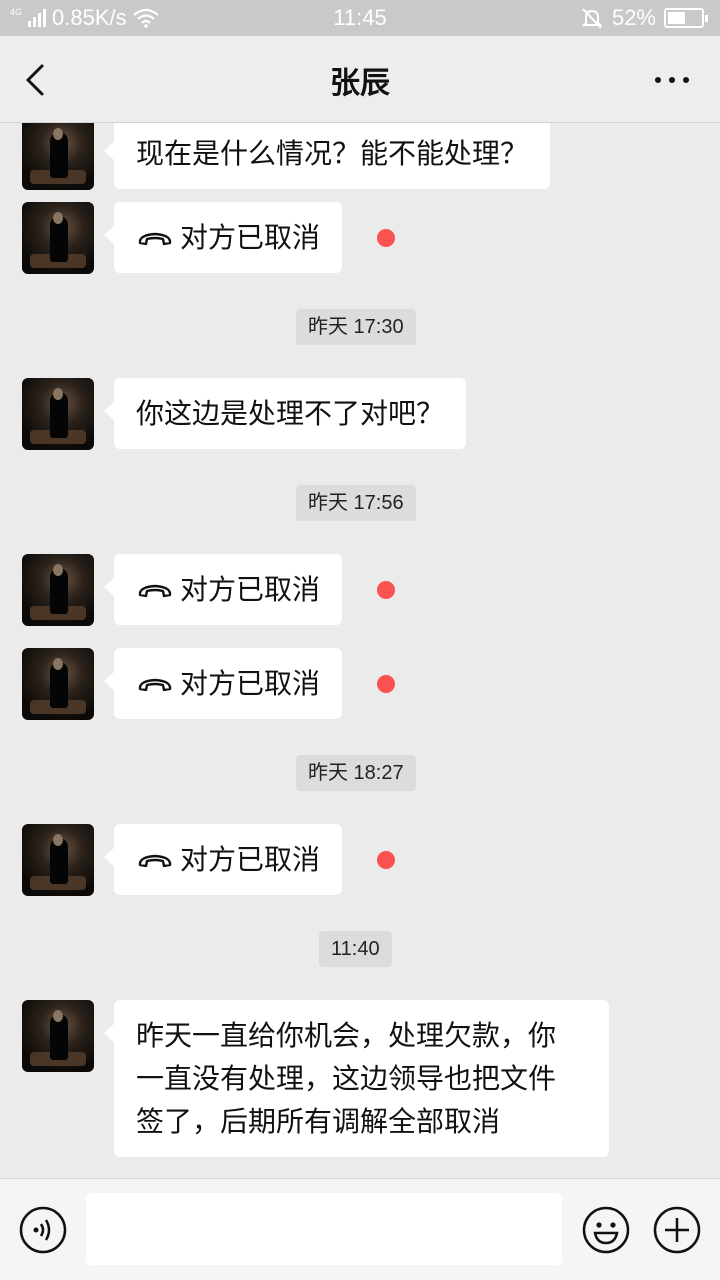  Describe the element at coordinates (346, 1078) in the screenshot. I see `message-line: 一直没有处理，这边领导也把文件` at that location.